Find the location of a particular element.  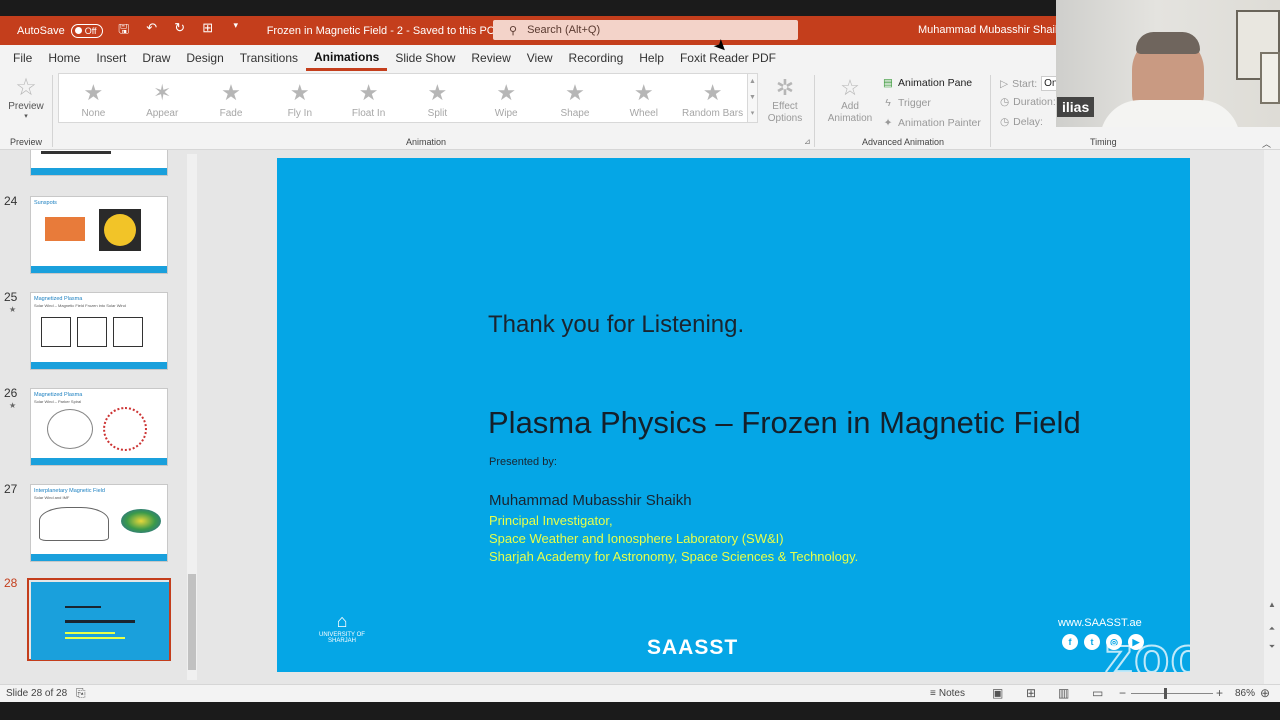

presenter-name: Muhammad Mubasshir Shaikh is located at coordinates (590, 500).